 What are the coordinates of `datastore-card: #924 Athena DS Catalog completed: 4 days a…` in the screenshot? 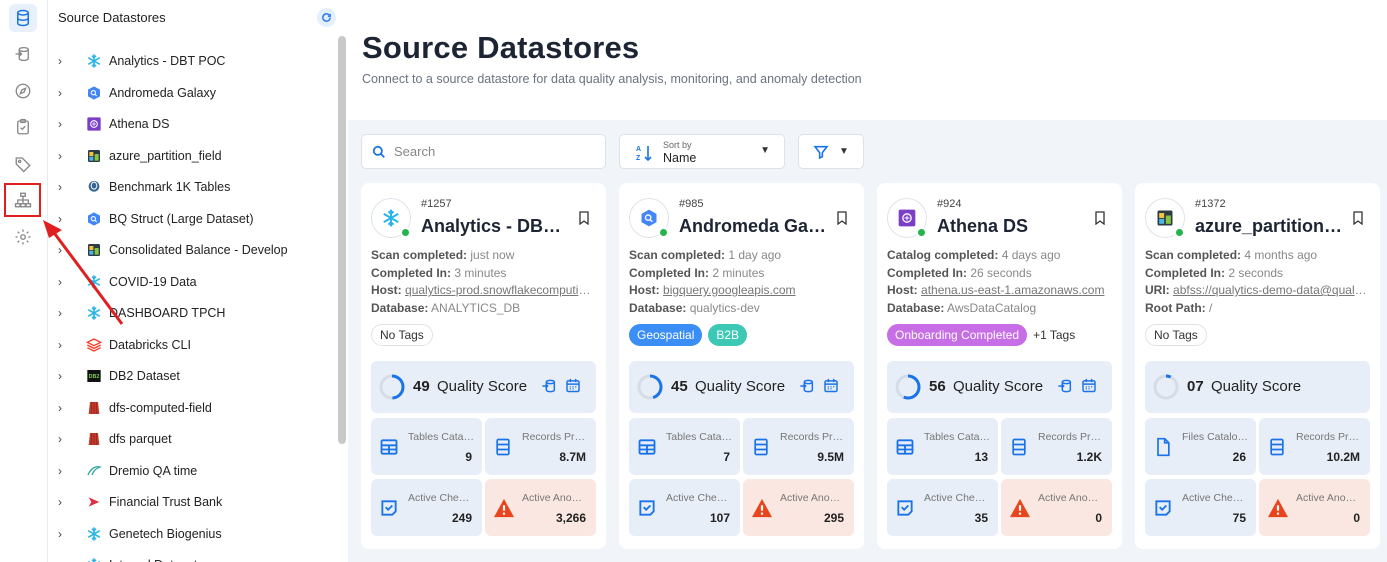 It's located at (999, 366).